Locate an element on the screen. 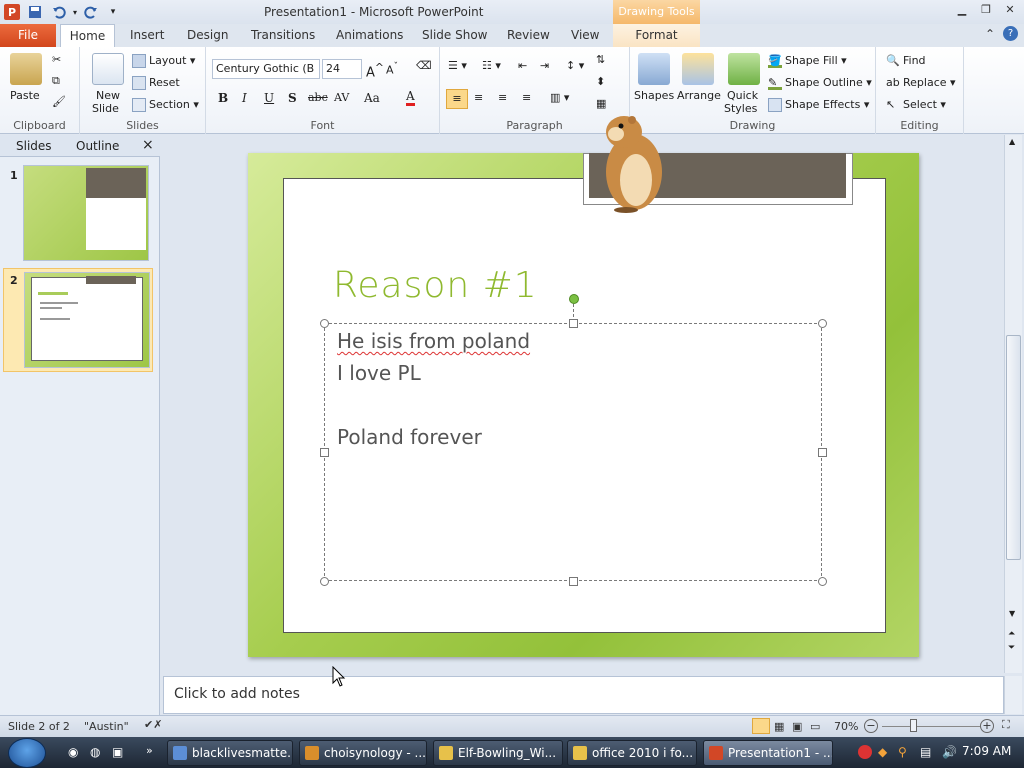 The width and height of the screenshot is (1024, 768). zoom-slider-thumb is located at coordinates (913, 725).